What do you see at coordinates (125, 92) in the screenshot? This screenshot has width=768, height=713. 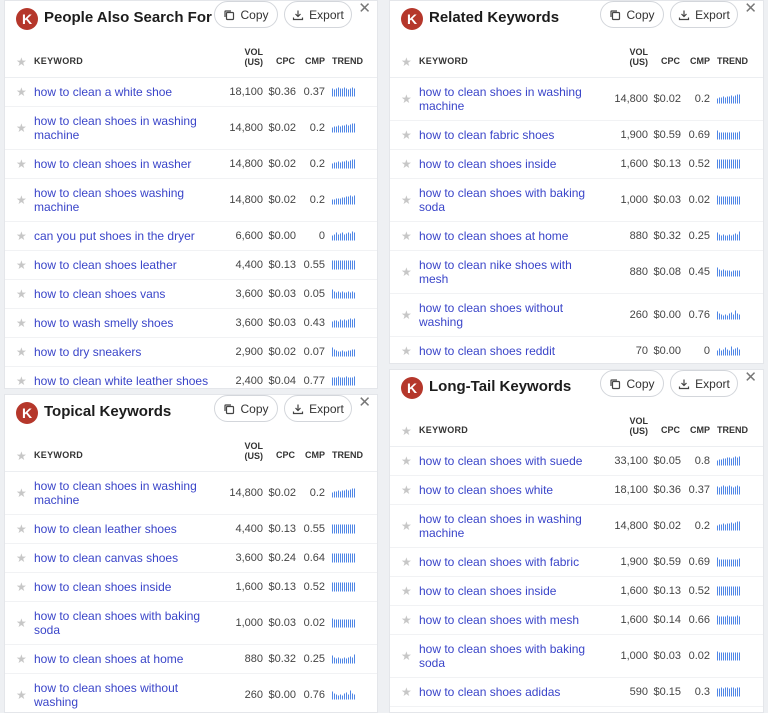 I see `keyword-link: how to clean a white shoe` at bounding box center [125, 92].